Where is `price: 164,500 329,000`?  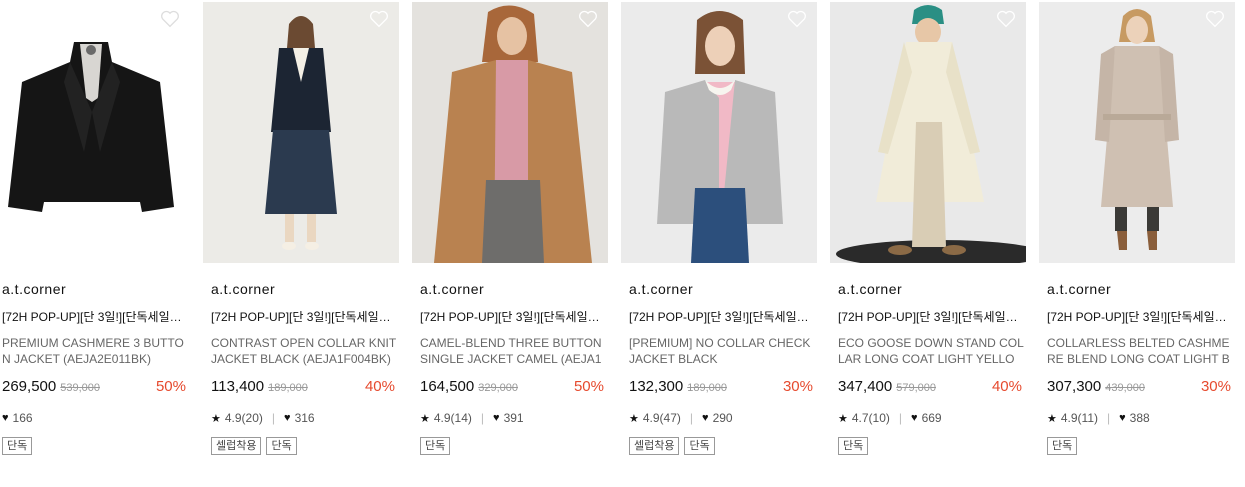
price: 164,500 329,000 is located at coordinates (469, 386).